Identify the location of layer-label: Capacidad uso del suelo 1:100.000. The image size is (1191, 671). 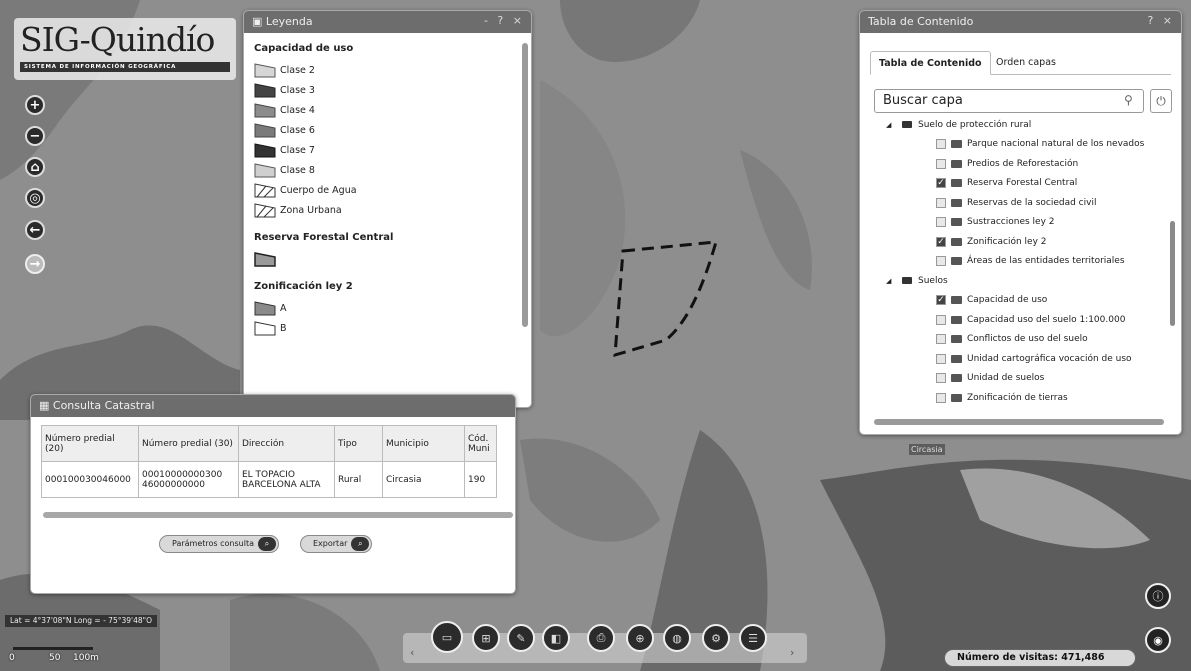
(1046, 319).